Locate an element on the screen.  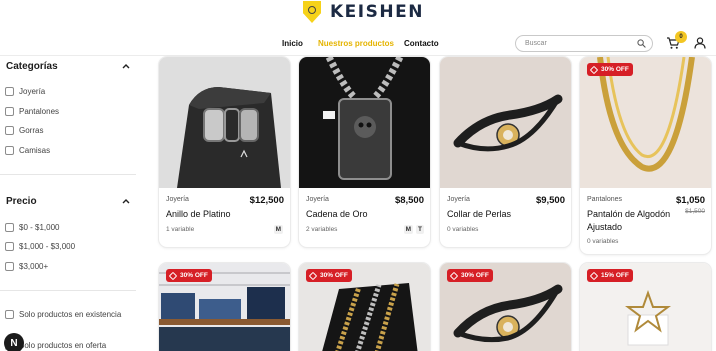
price-label: $0 - $1,000 is located at coordinates (39, 227).